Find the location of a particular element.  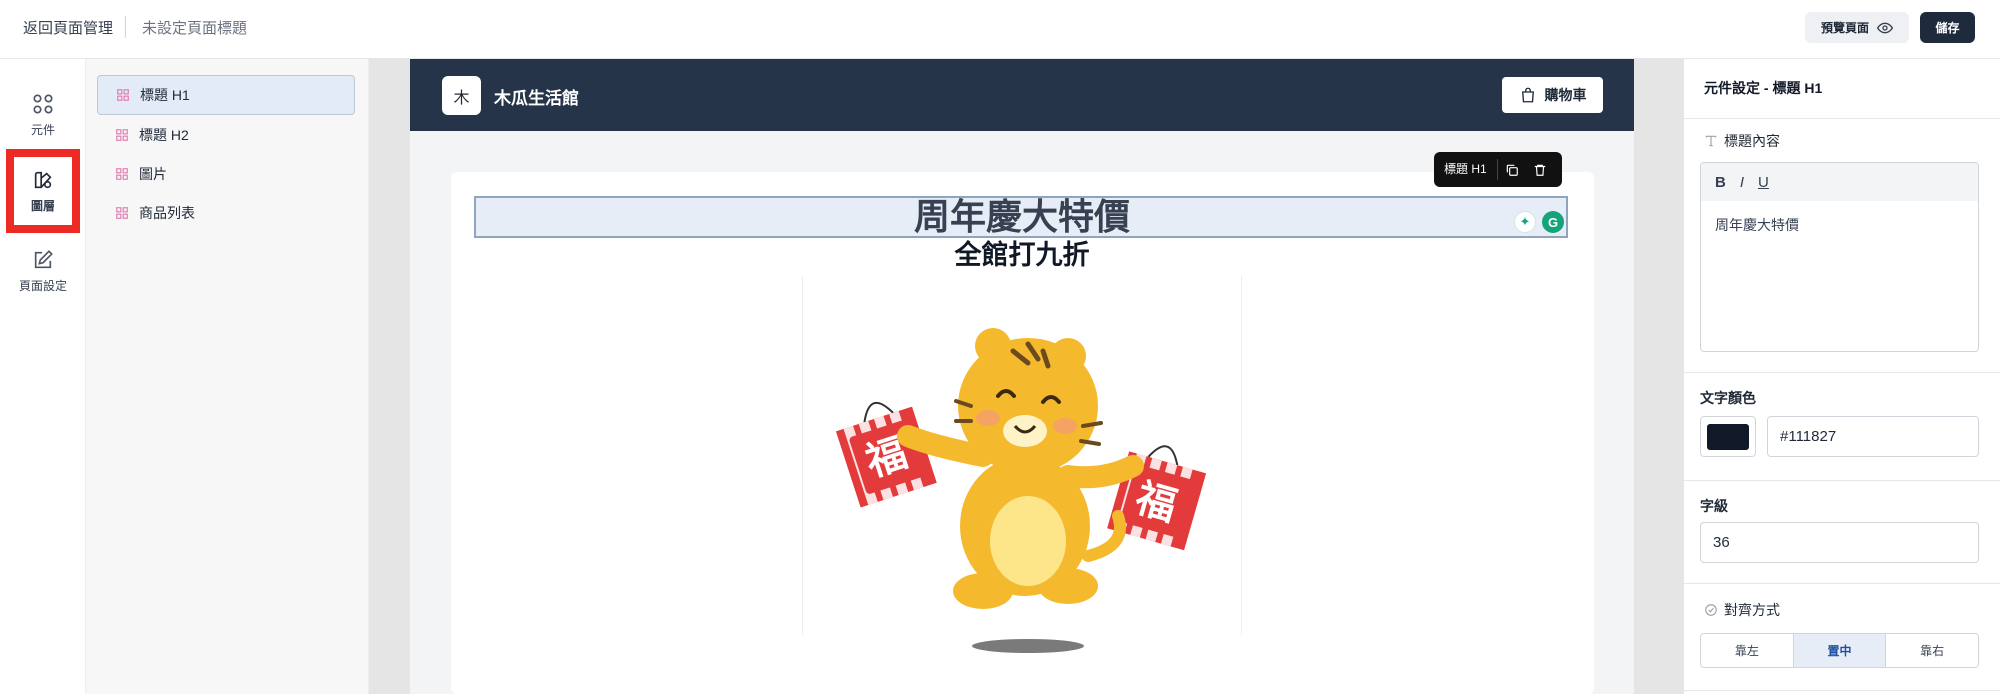

rail-item-page-settings: 頁面設定 is located at coordinates (43, 271).